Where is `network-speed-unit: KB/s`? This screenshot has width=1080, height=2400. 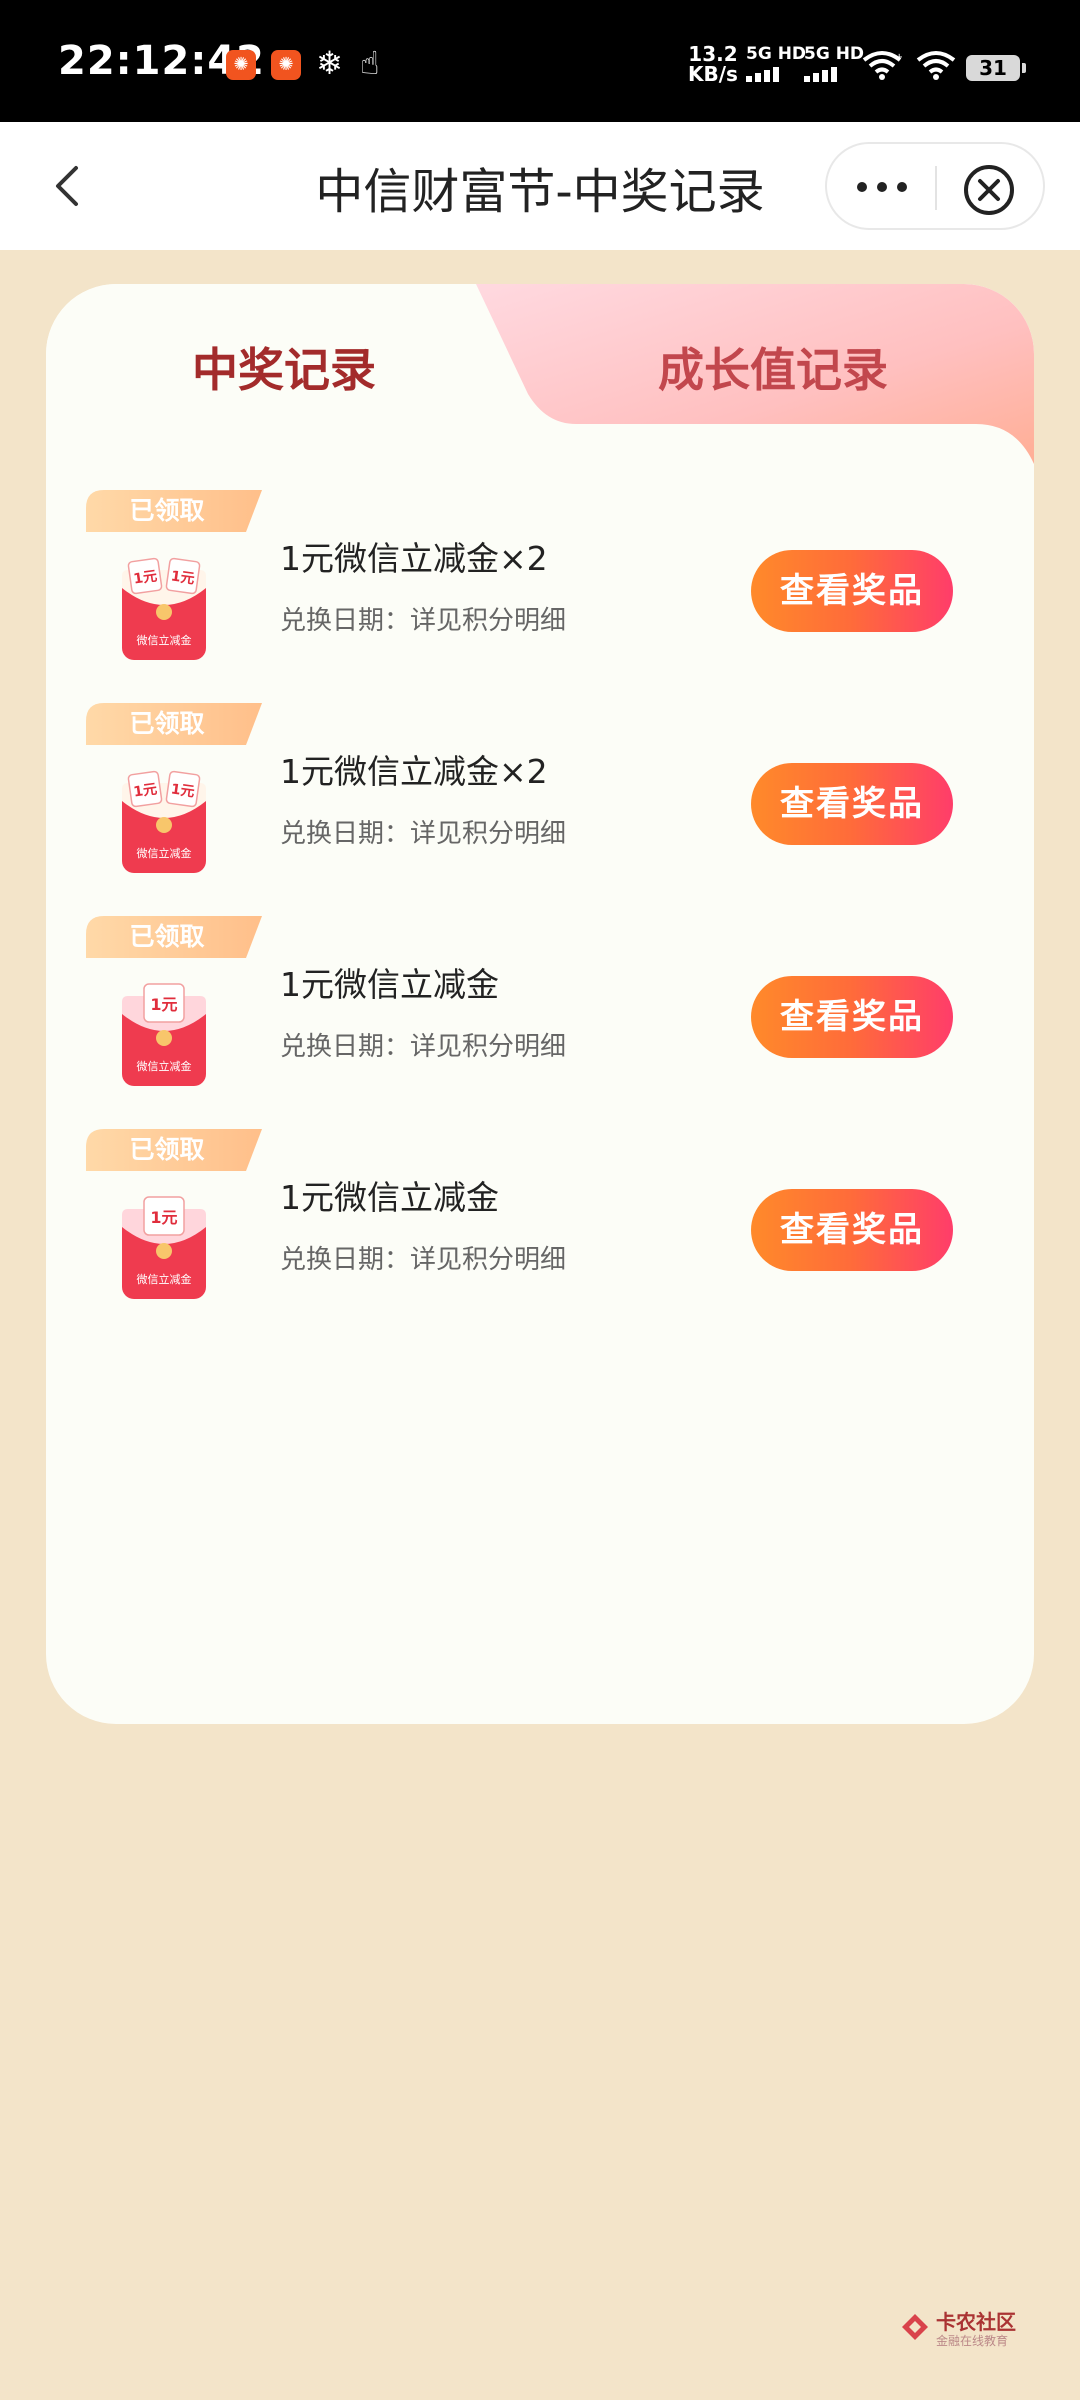
network-speed-unit: KB/s is located at coordinates (713, 74).